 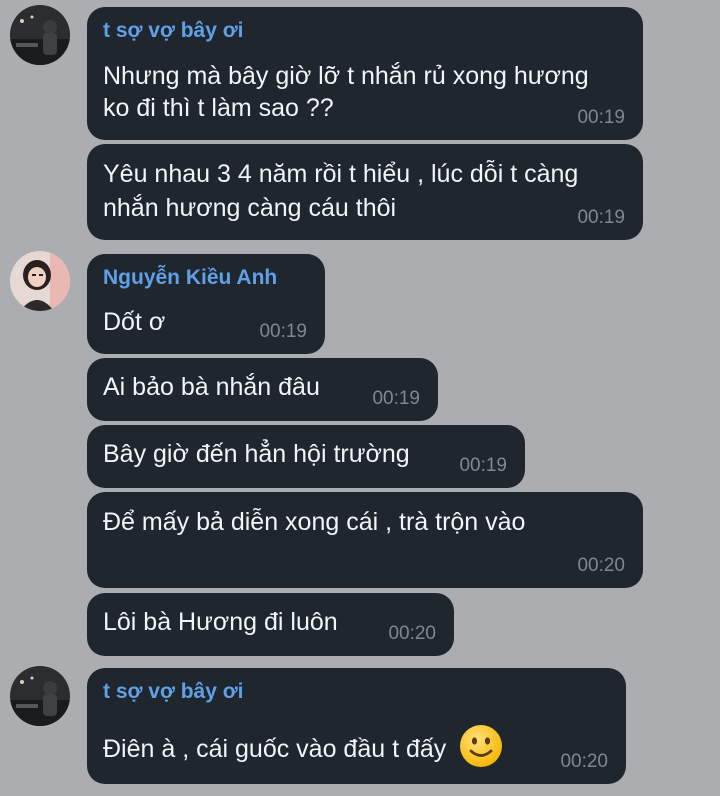 What do you see at coordinates (346, 76) in the screenshot?
I see `message-text-line: Nhưng mà bây giờ lỡ t nhắn rủ xong hương` at bounding box center [346, 76].